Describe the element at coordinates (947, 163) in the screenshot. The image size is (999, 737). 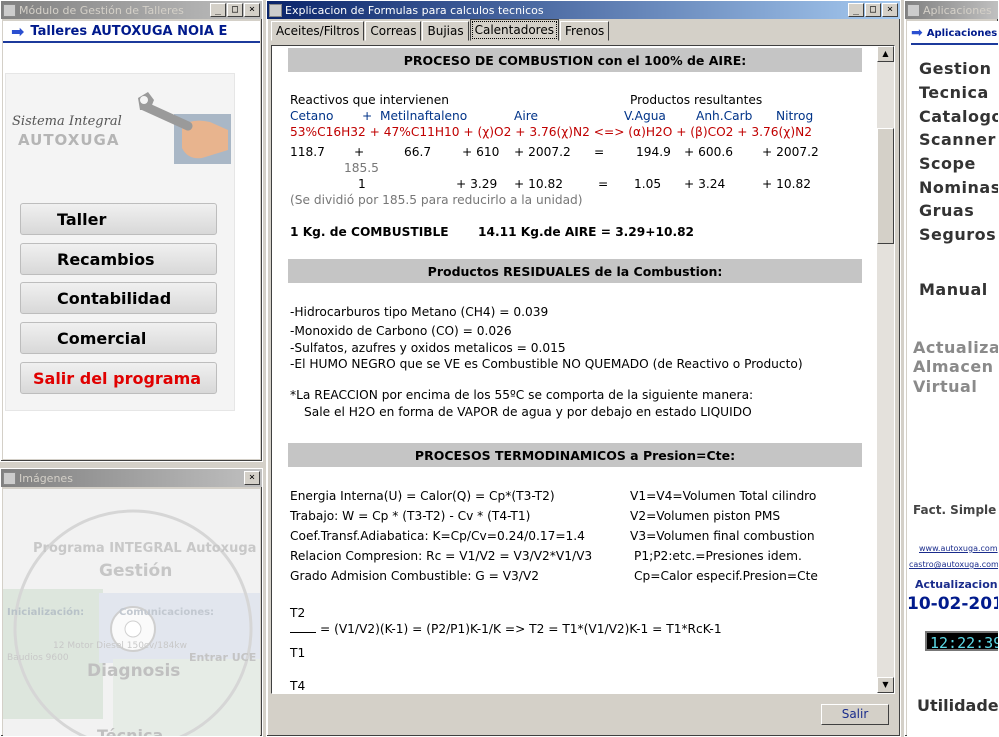
I see `app-scope: Scope` at that location.